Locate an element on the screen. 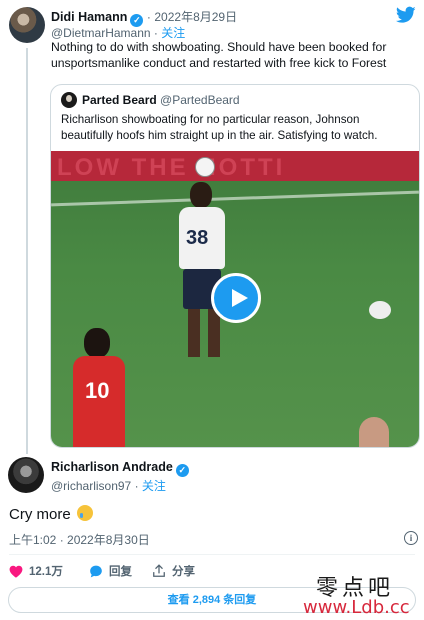  play-icon is located at coordinates (236, 298).